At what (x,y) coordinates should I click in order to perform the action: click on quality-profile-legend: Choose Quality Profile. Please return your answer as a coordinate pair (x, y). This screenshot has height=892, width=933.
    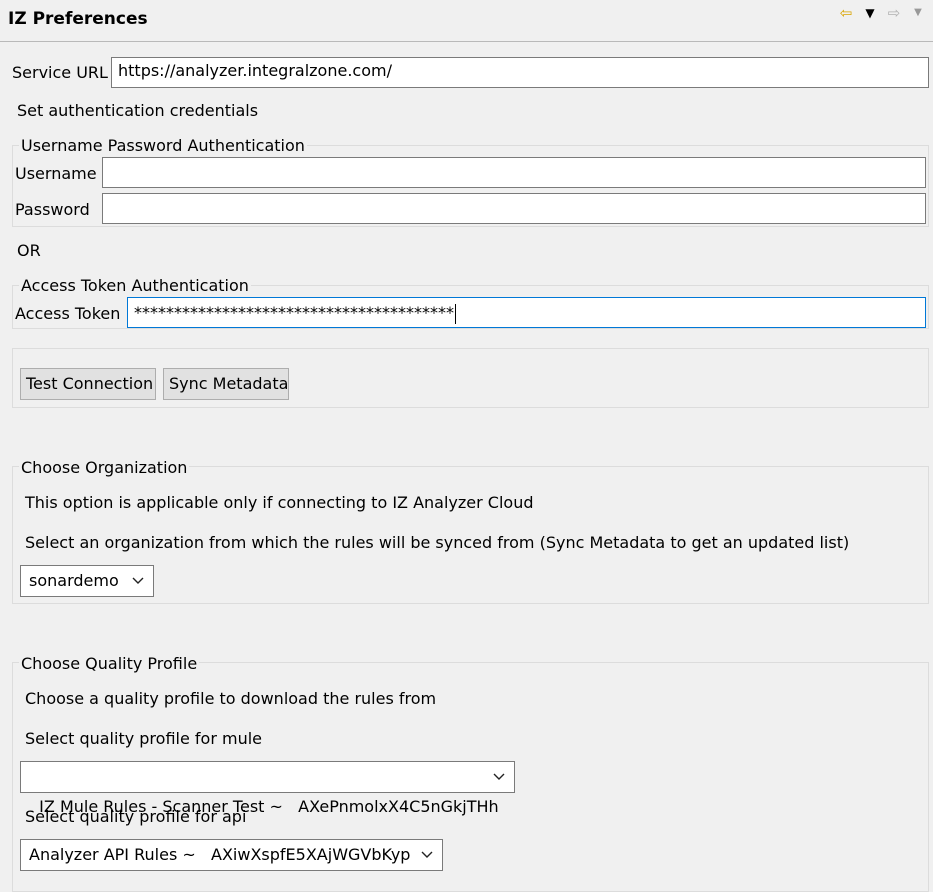
    Looking at the image, I should click on (109, 663).